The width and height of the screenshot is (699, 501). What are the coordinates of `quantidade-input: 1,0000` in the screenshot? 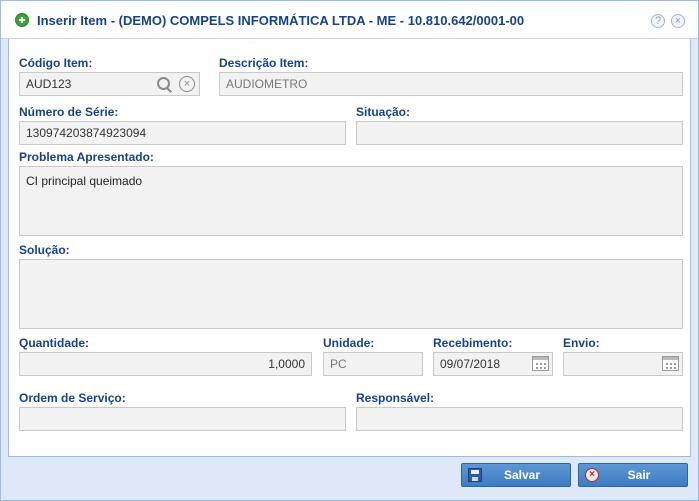 It's located at (165, 364).